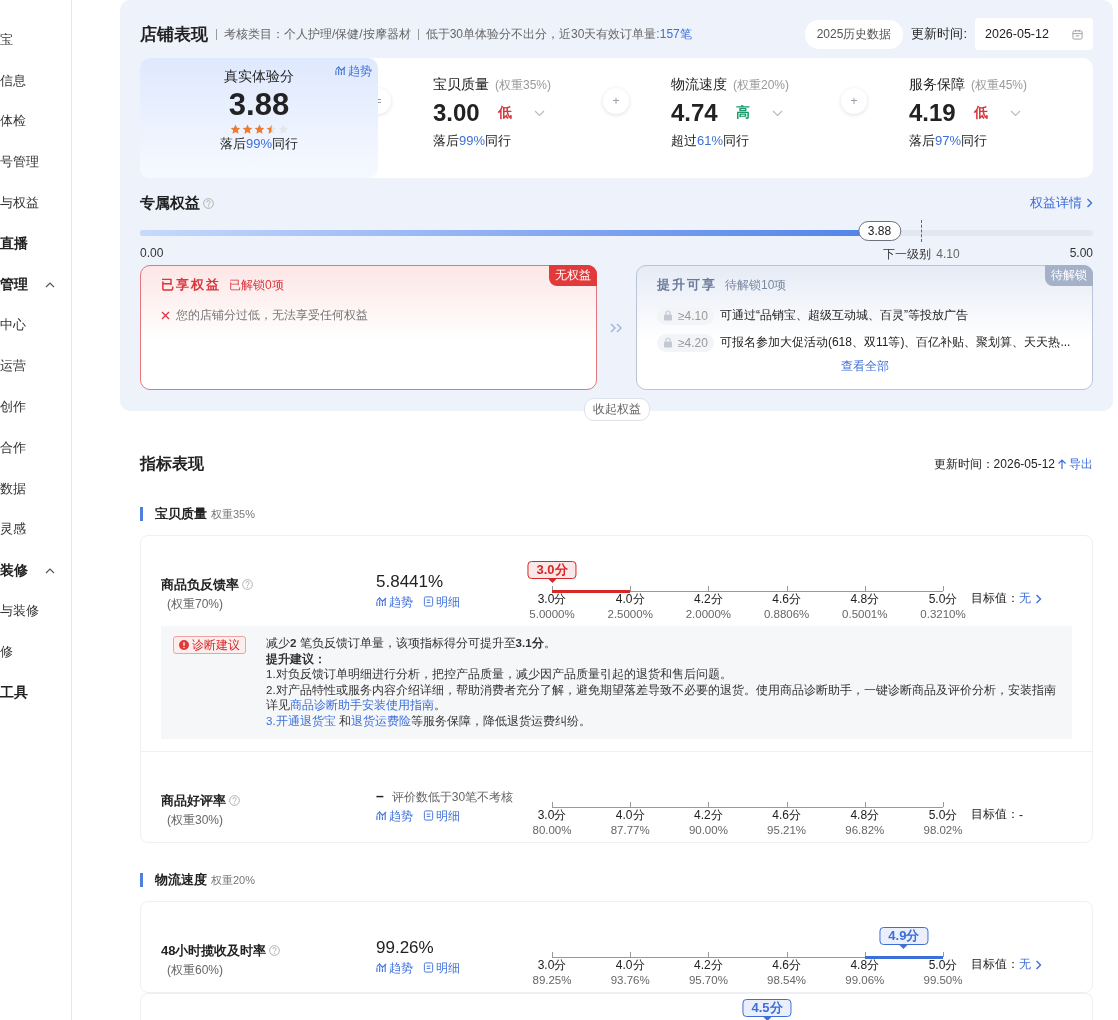  Describe the element at coordinates (708, 599) in the screenshot. I see `tick-score: 4.2分` at that location.